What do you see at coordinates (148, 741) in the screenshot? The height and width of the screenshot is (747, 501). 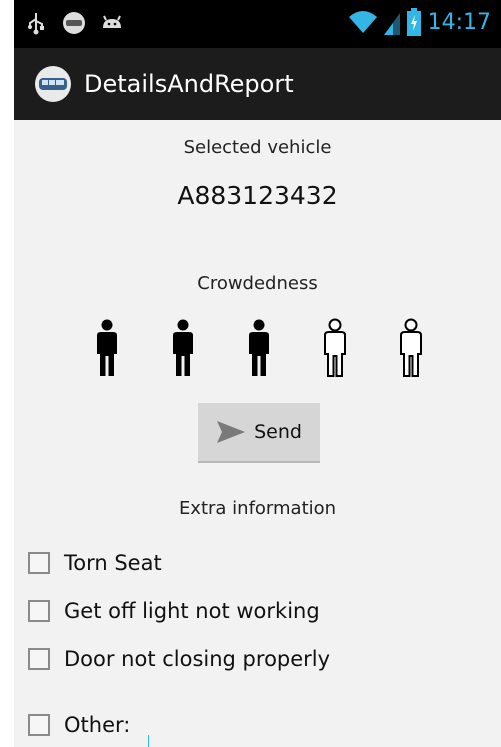 I see `other-text-field` at bounding box center [148, 741].